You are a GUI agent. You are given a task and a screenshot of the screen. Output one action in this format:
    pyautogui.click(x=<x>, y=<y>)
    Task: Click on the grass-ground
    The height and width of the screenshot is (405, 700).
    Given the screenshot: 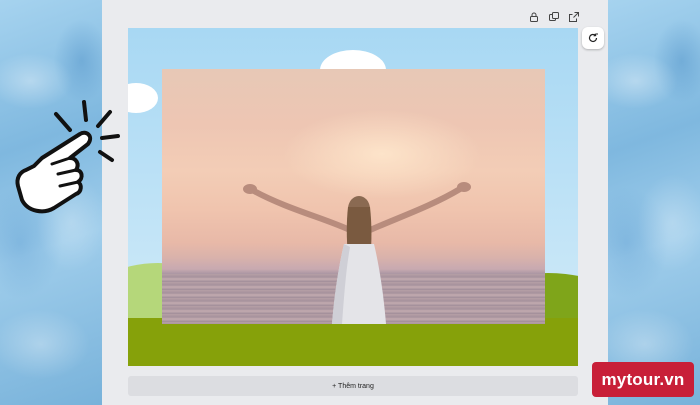 What is the action you would take?
    pyautogui.click(x=353, y=342)
    